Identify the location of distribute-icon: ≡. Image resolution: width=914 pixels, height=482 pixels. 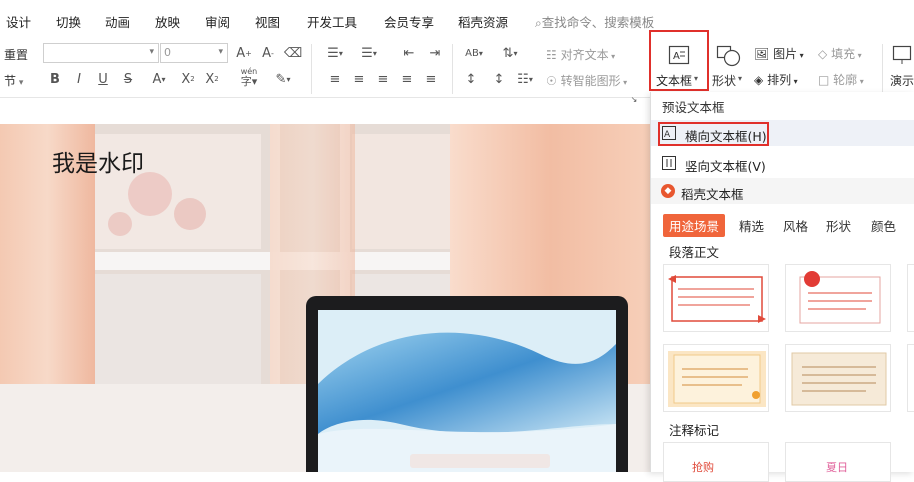
(431, 79).